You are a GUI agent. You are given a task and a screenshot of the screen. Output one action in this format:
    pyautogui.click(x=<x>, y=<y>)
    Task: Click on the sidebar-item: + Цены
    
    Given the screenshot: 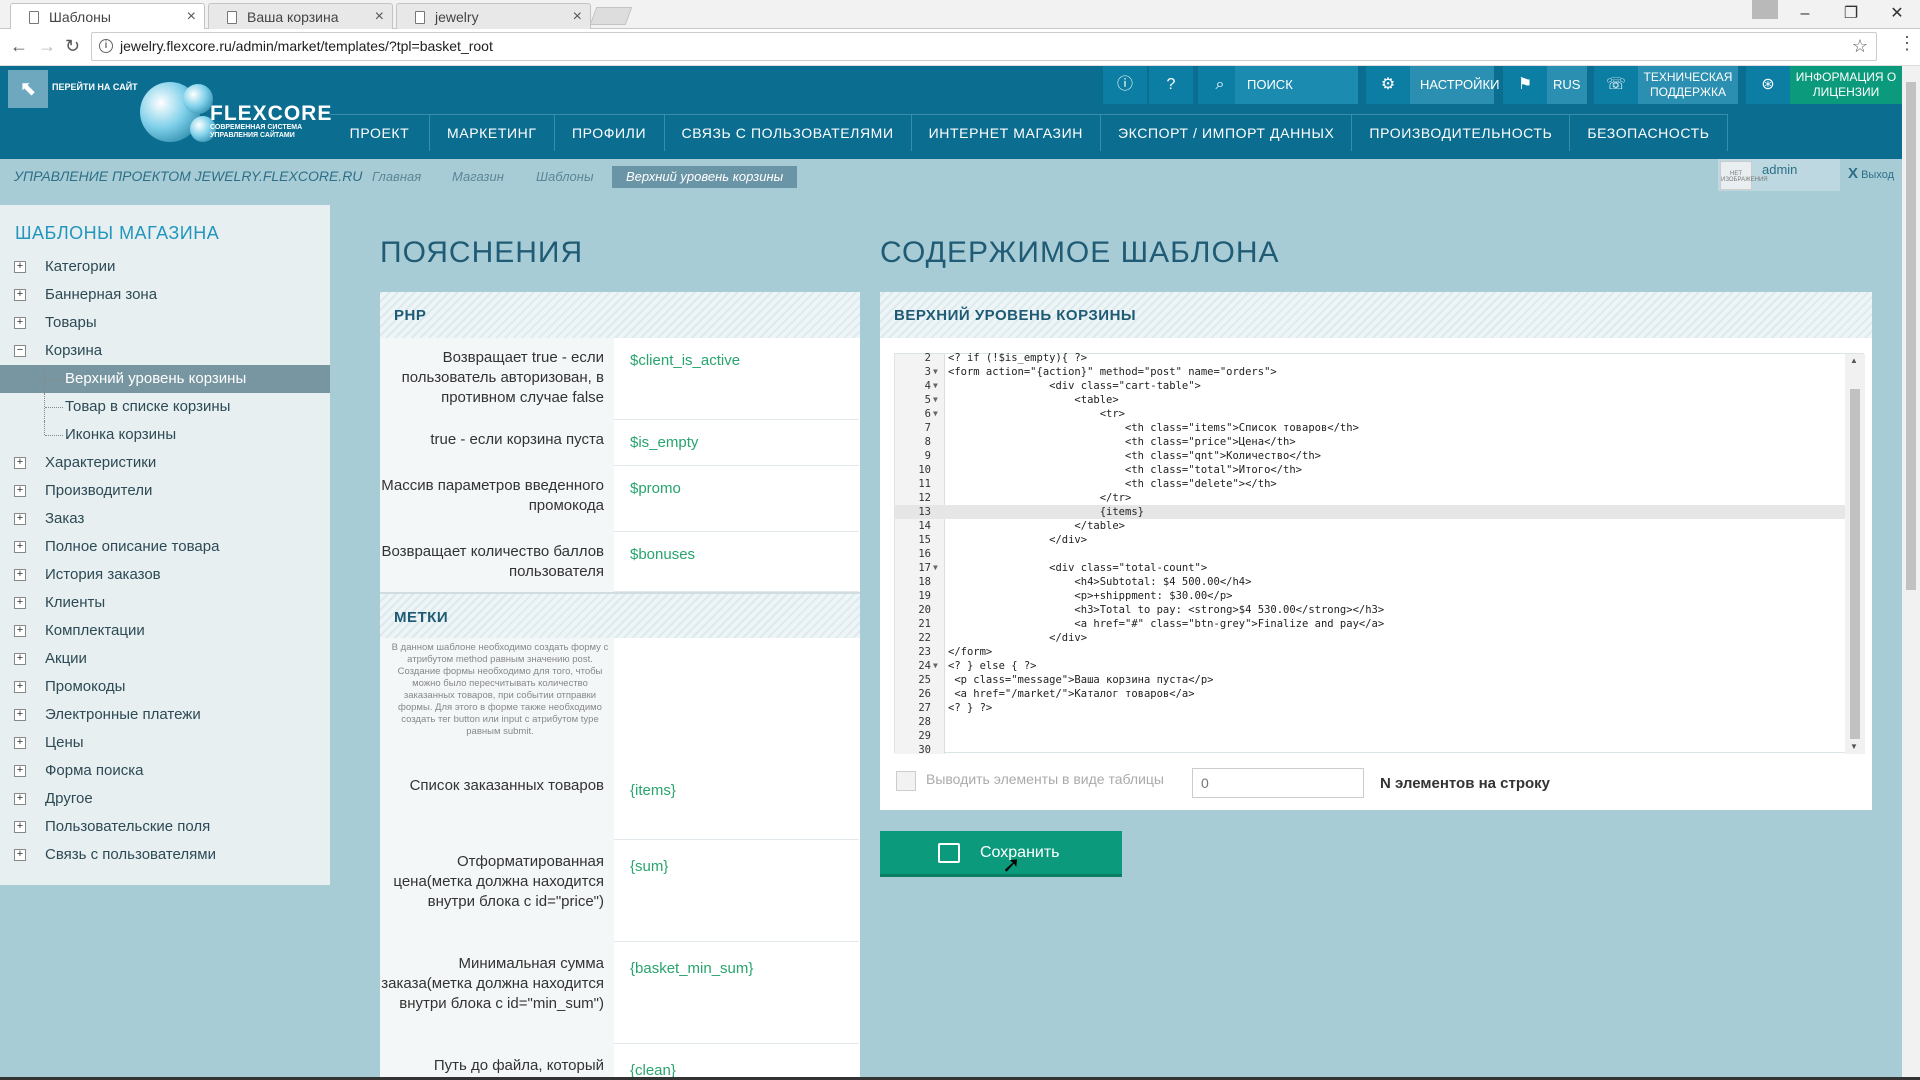 What is the action you would take?
    pyautogui.click(x=165, y=743)
    